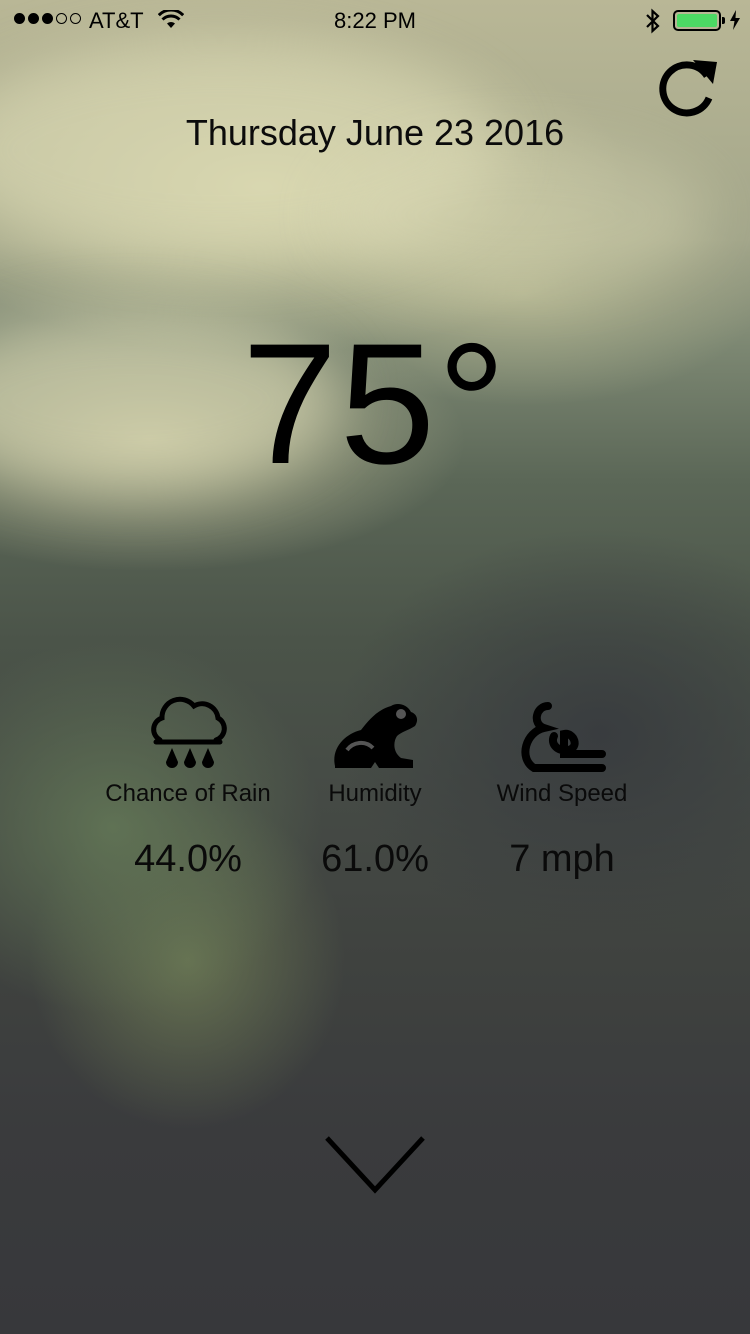  Describe the element at coordinates (376, 736) in the screenshot. I see `frog-icon` at that location.